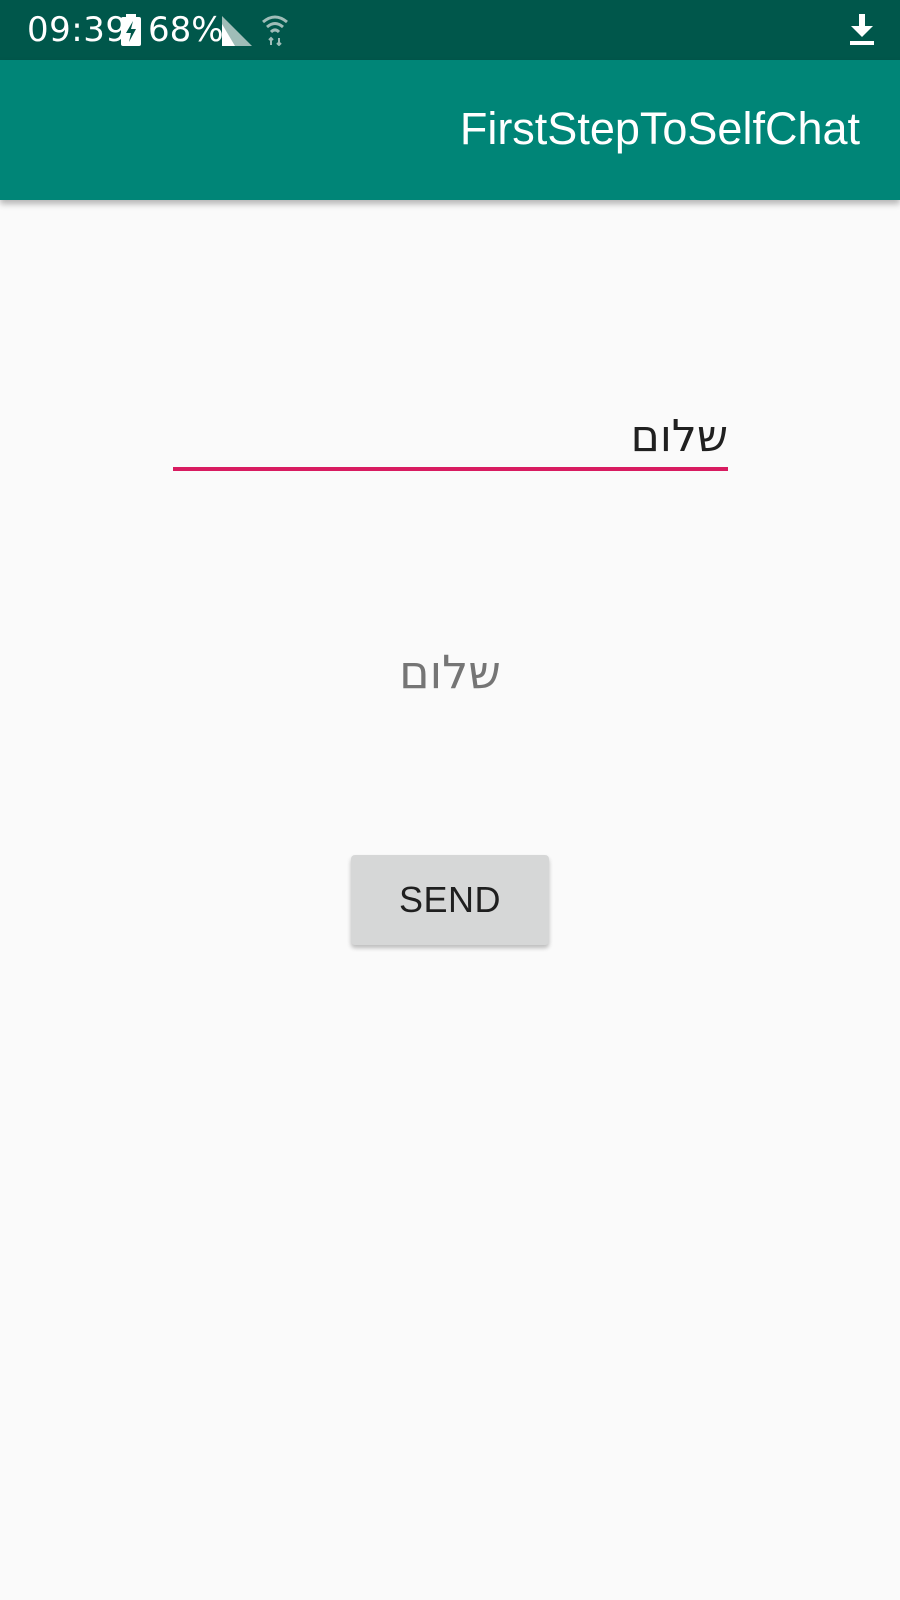 The image size is (900, 1600). I want to click on wifi-icon, so click(275, 32).